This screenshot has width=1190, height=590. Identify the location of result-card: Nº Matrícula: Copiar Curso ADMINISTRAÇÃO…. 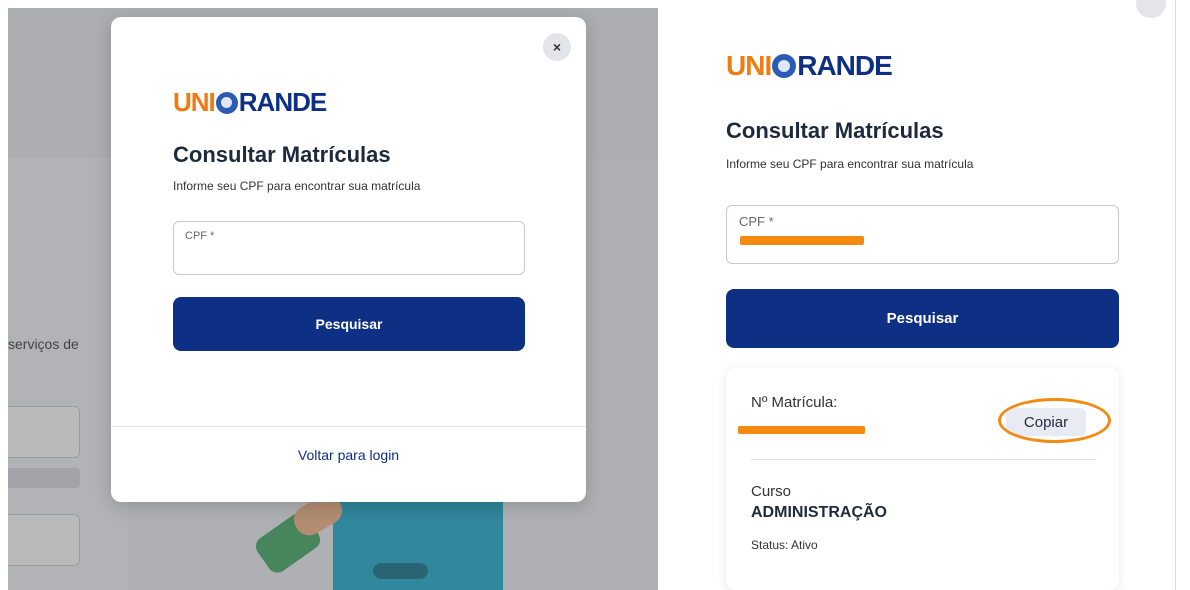
(922, 479).